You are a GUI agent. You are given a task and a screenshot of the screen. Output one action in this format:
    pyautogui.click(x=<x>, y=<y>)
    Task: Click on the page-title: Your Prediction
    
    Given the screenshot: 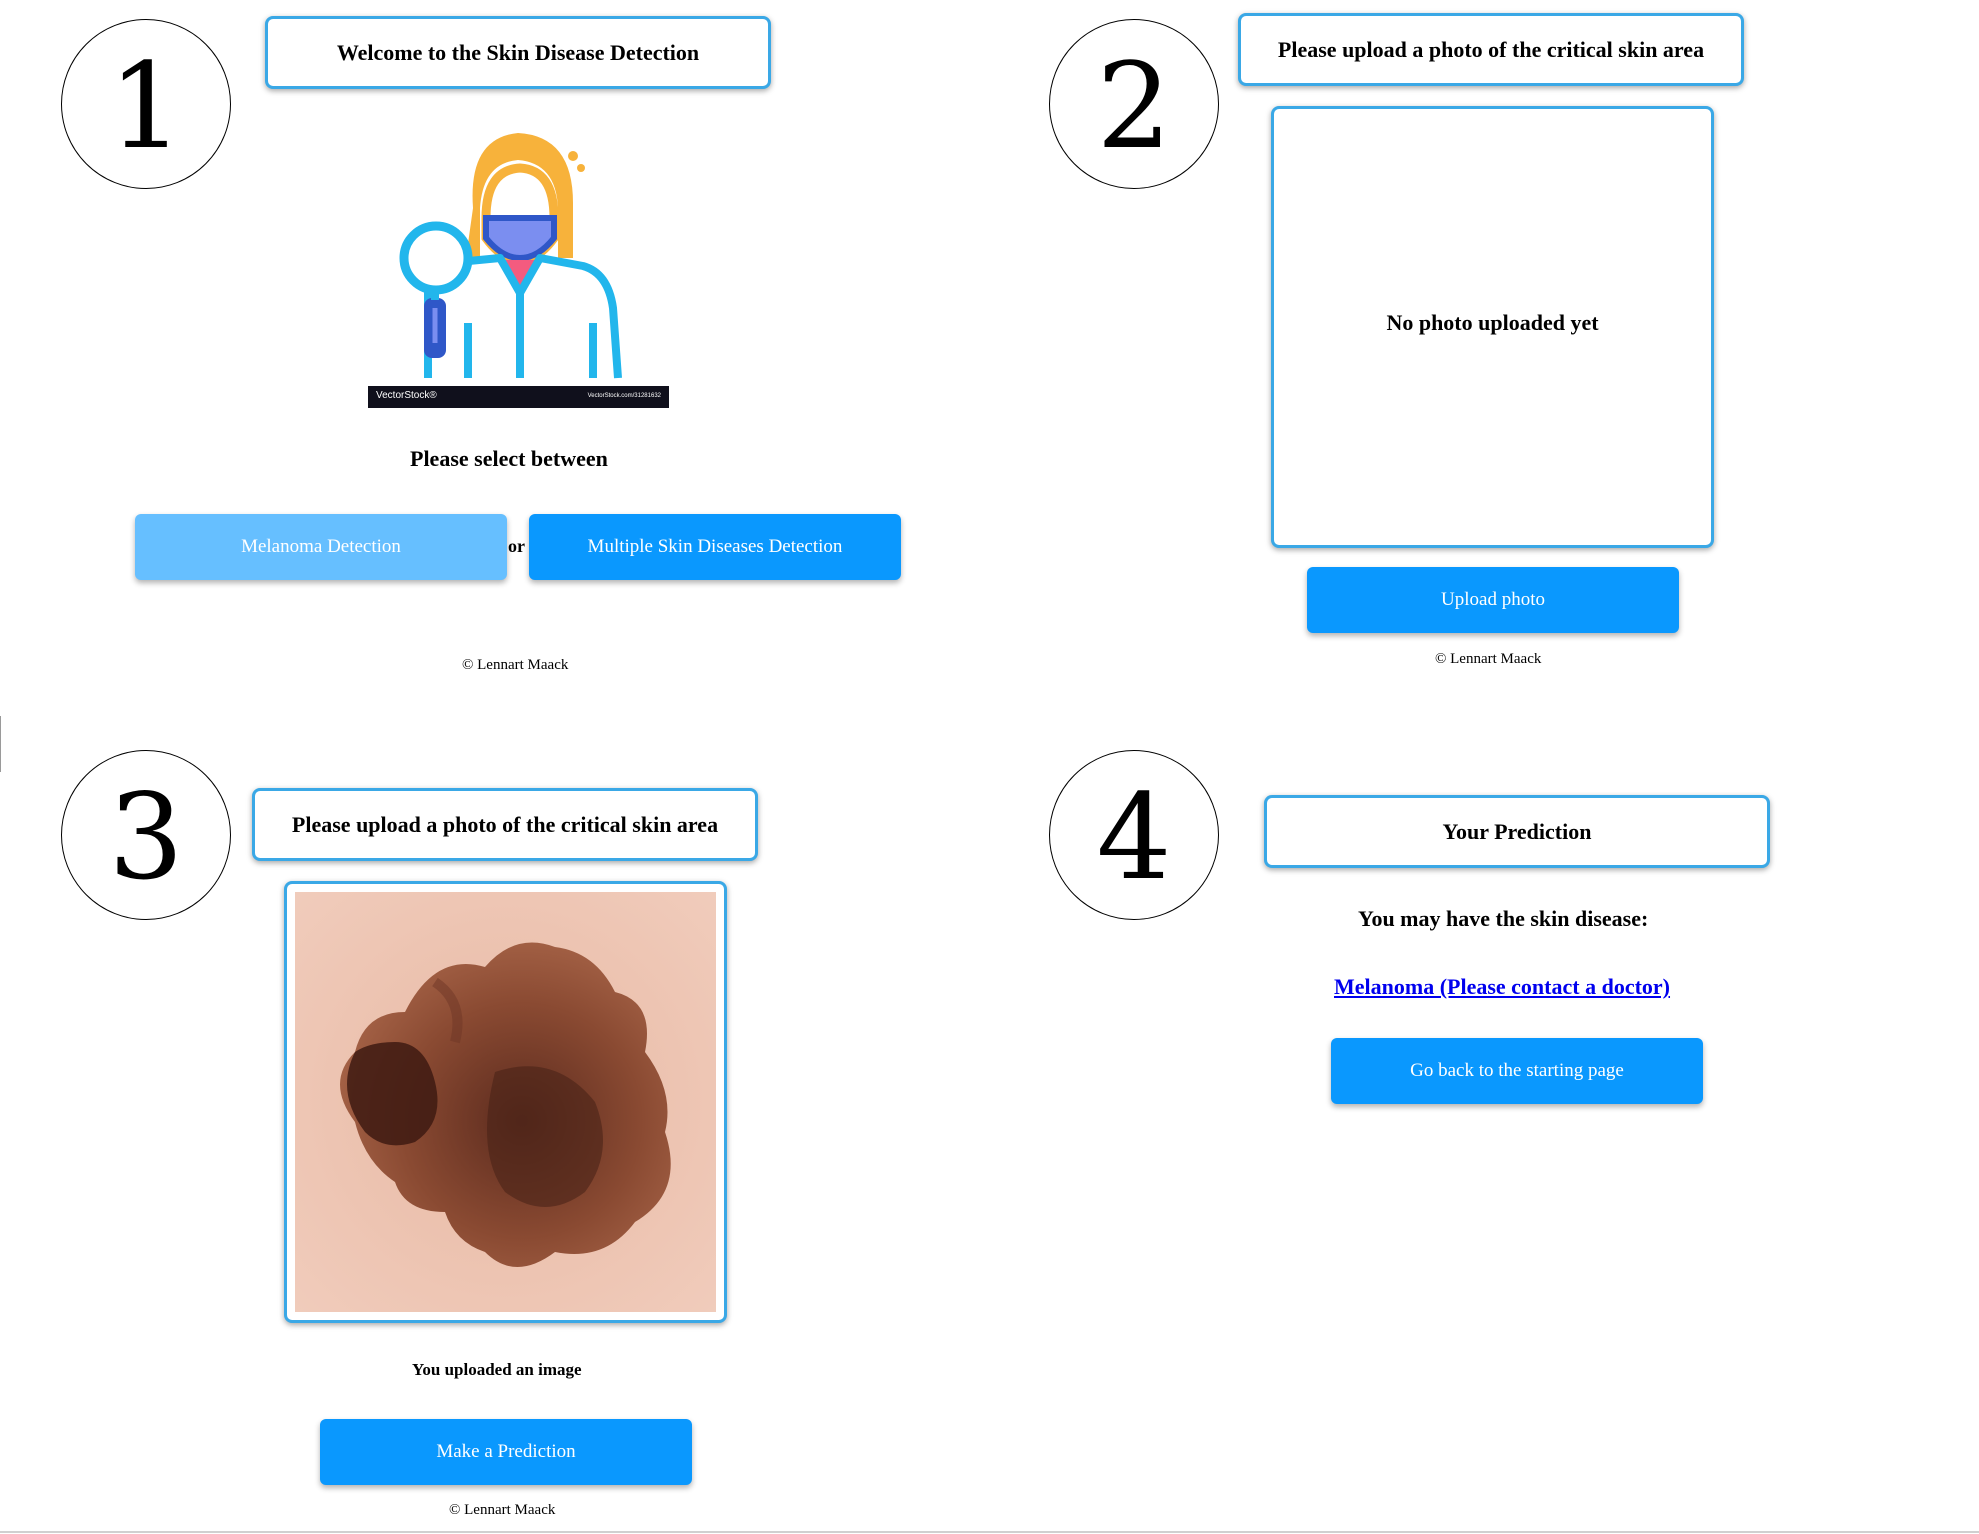 What is the action you would take?
    pyautogui.click(x=1517, y=831)
    